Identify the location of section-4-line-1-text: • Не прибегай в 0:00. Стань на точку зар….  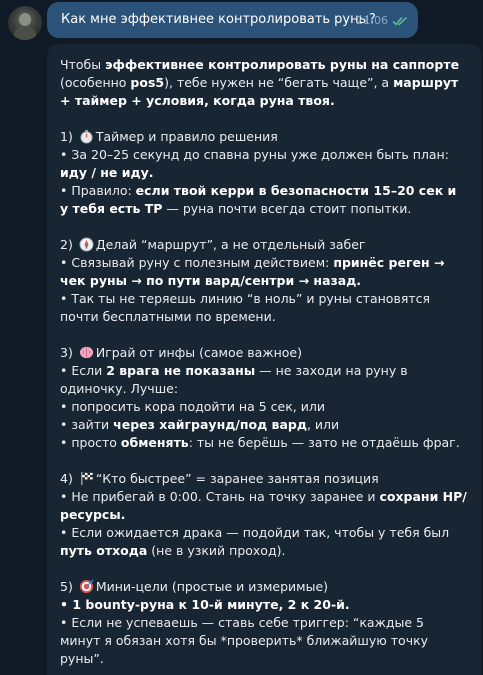
(220, 496).